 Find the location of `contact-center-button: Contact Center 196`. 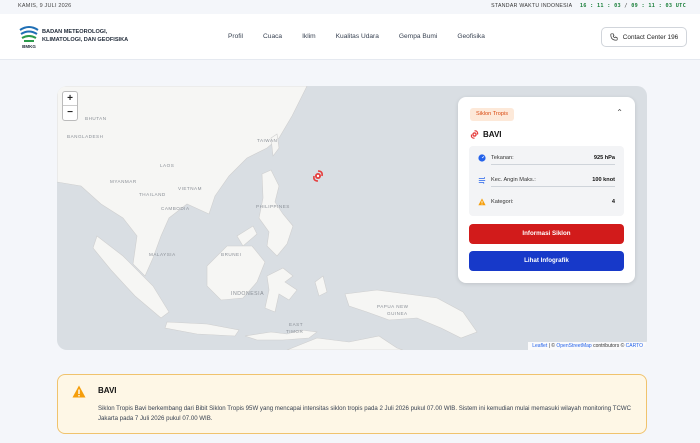

contact-center-button: Contact Center 196 is located at coordinates (644, 37).